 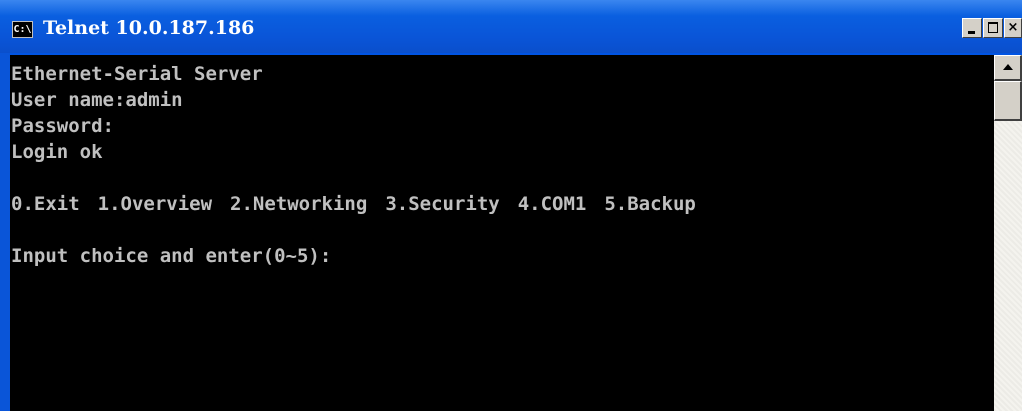 I want to click on terminal-prompt: Input choice and enter(0~5):, so click(x=502, y=256).